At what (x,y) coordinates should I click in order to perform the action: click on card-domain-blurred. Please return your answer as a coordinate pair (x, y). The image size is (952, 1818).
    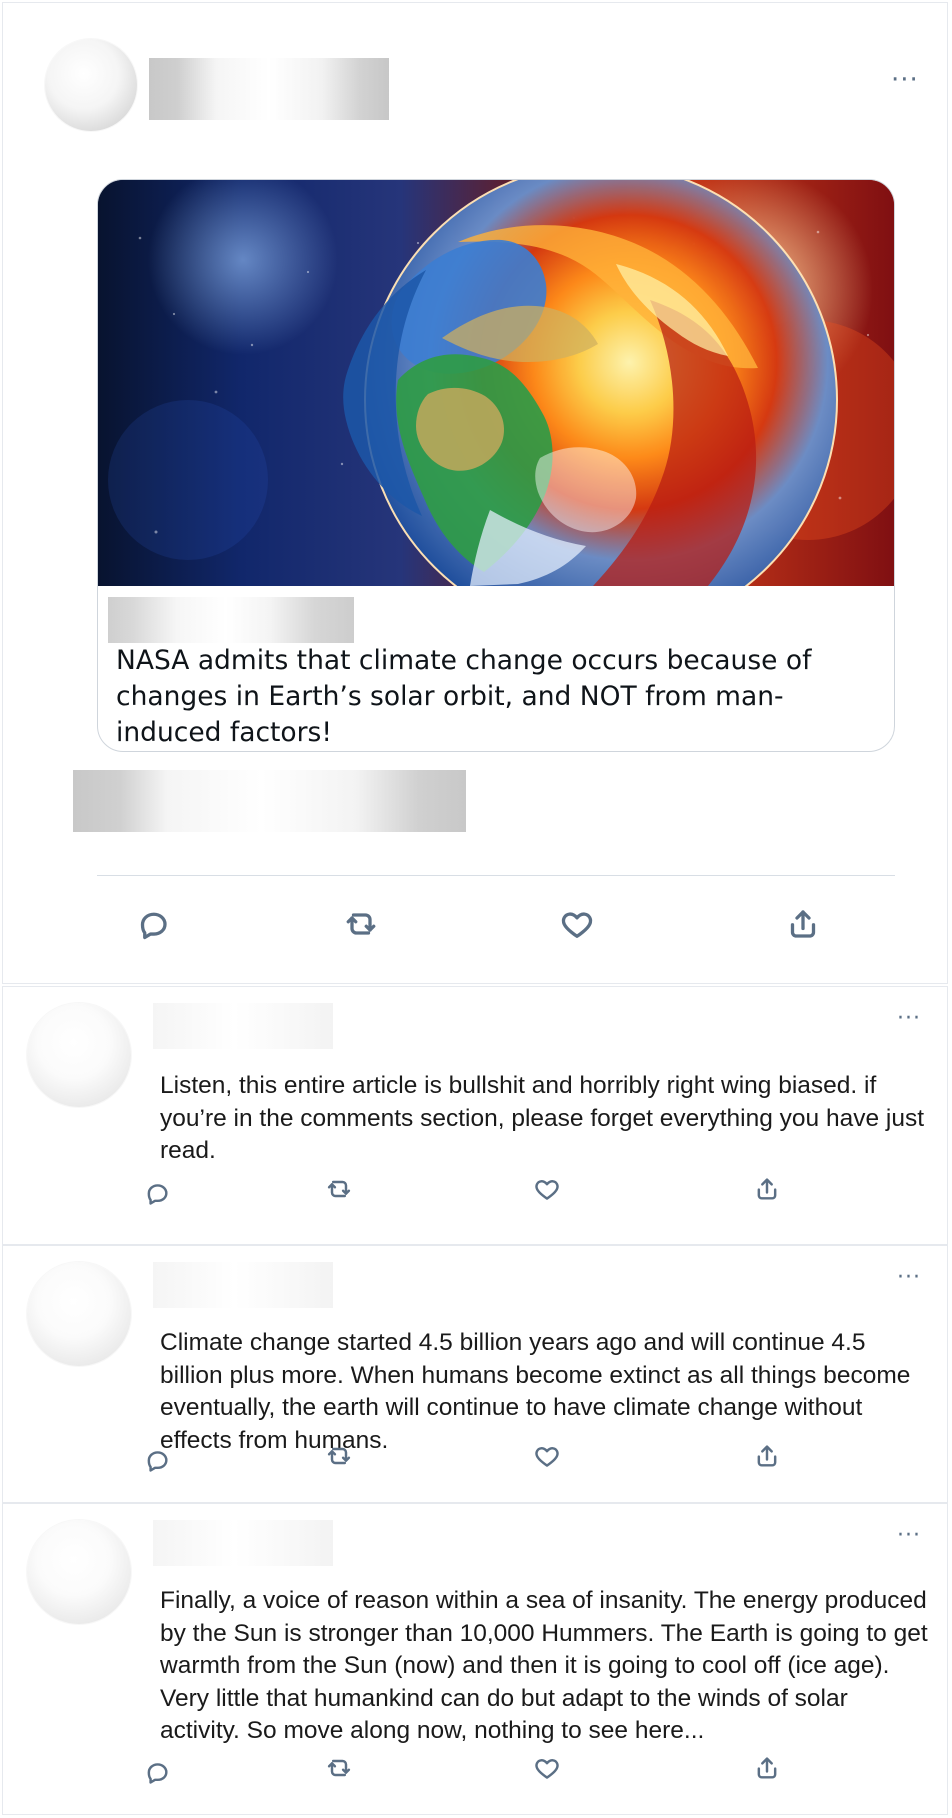
    Looking at the image, I should click on (231, 620).